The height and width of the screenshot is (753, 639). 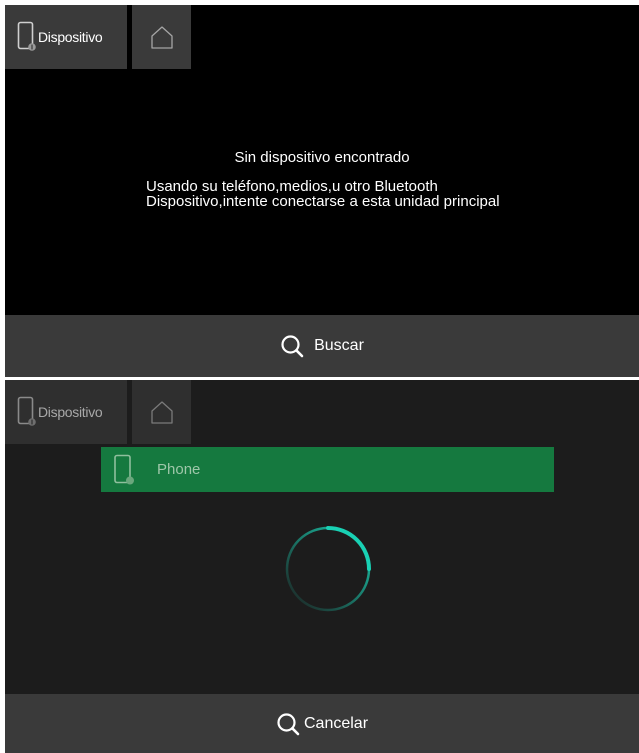 What do you see at coordinates (322, 157) in the screenshot?
I see `no-device-title: Sin dispositivo encontrado` at bounding box center [322, 157].